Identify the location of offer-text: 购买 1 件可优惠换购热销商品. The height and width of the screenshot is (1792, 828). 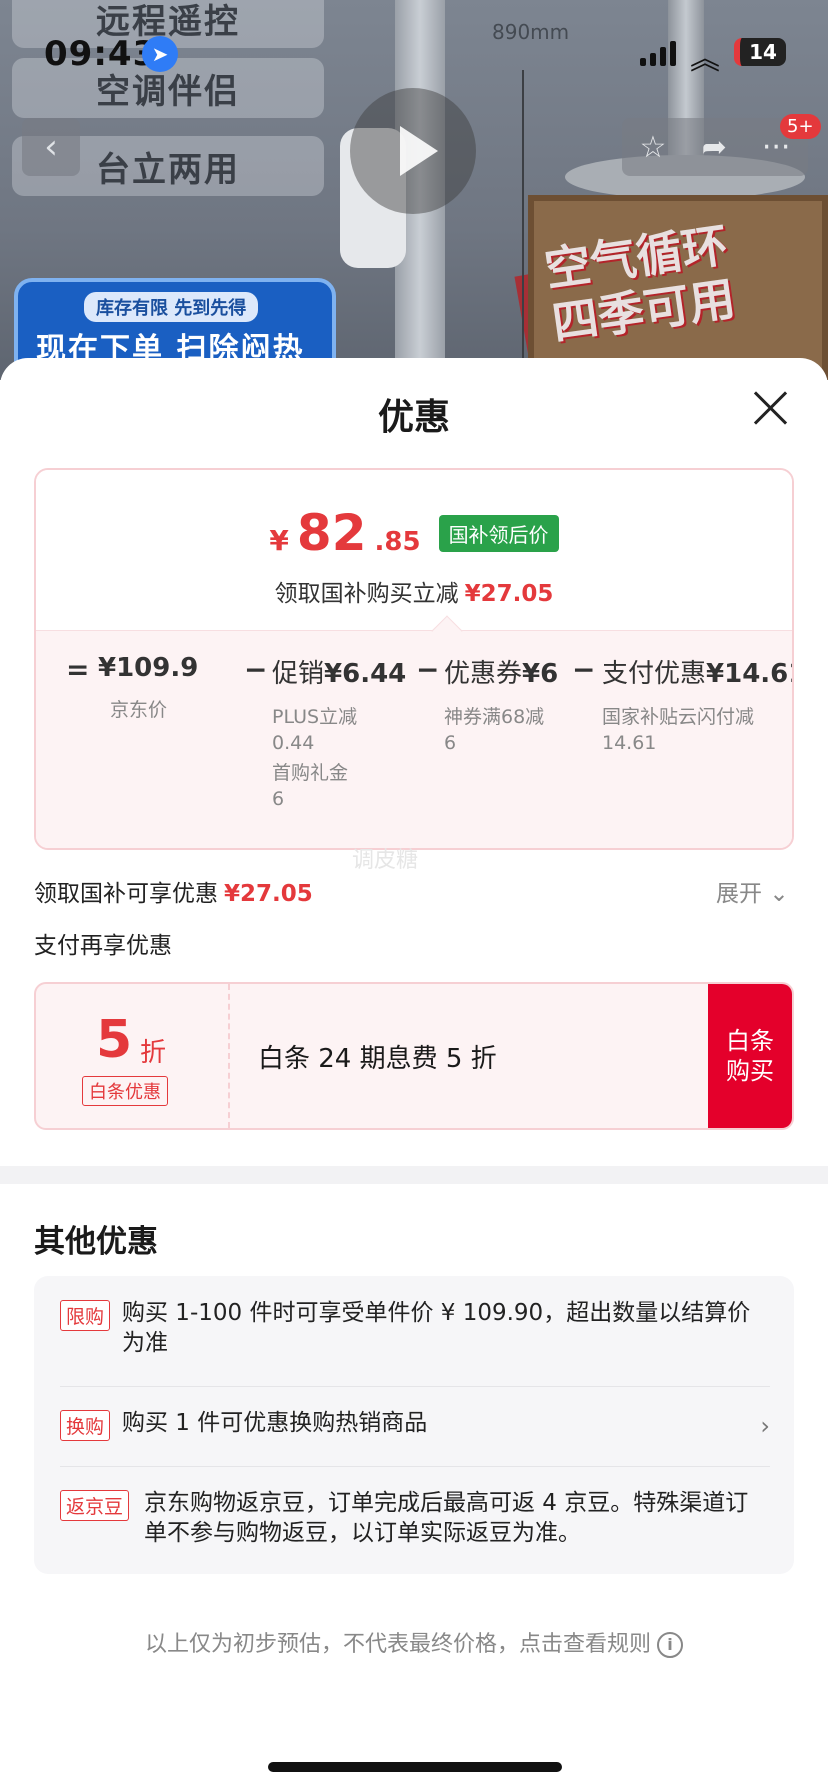
(275, 1423).